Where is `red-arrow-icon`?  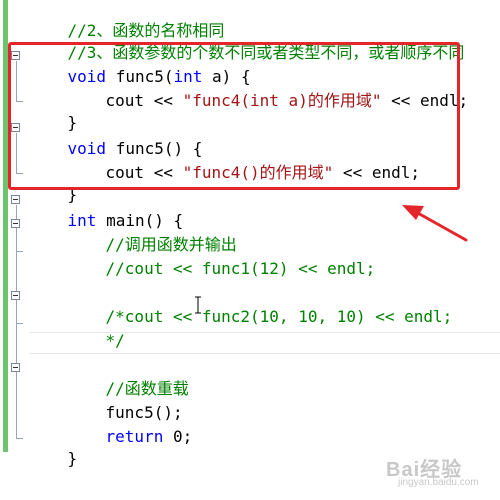 red-arrow-icon is located at coordinates (435, 223).